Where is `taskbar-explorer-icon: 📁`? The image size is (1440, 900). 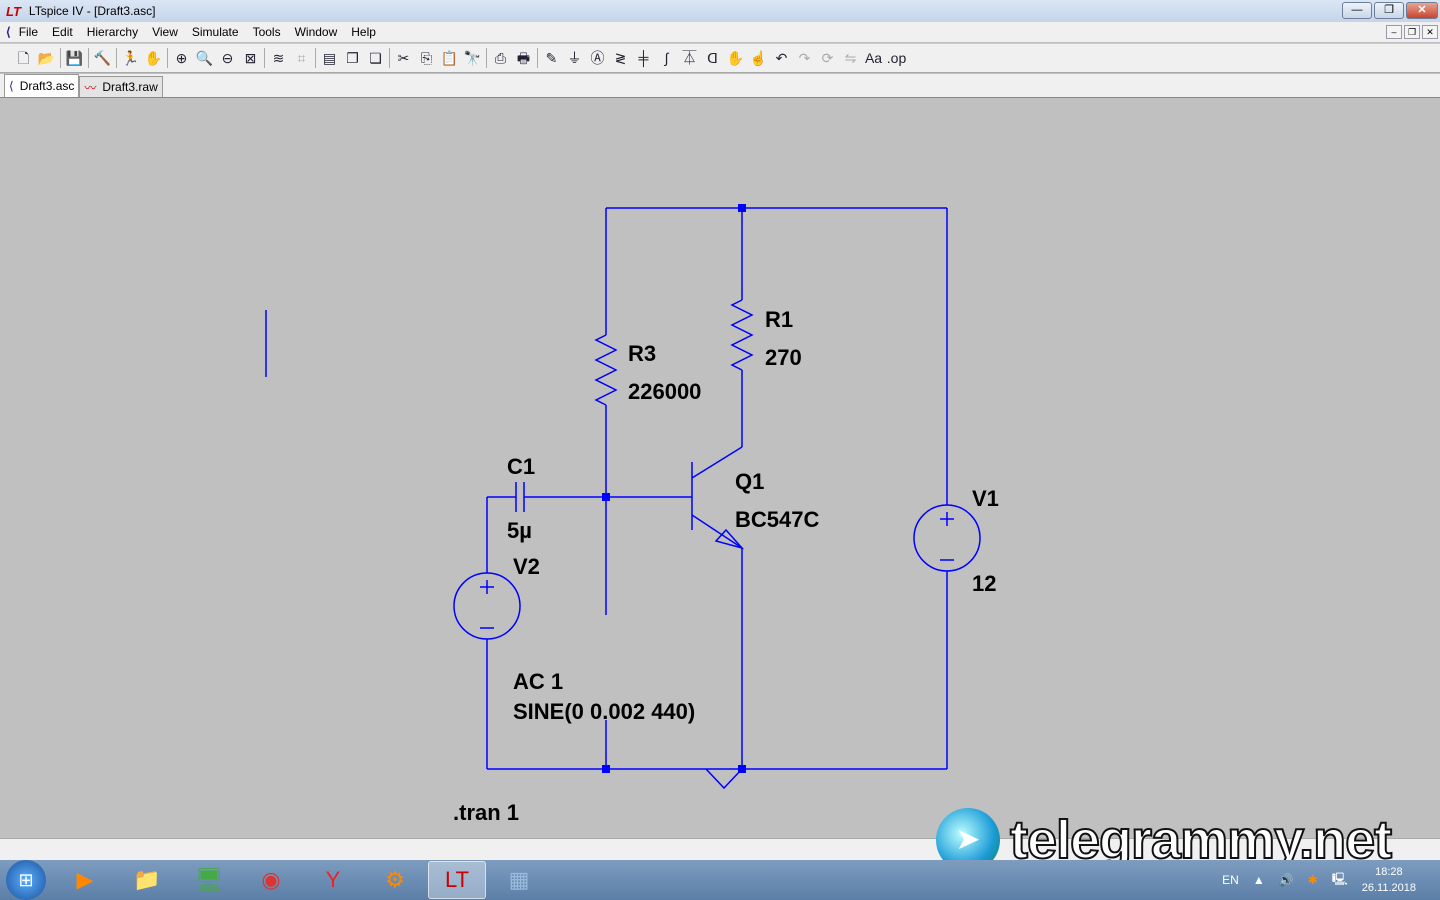
taskbar-explorer-icon: 📁 is located at coordinates (147, 880).